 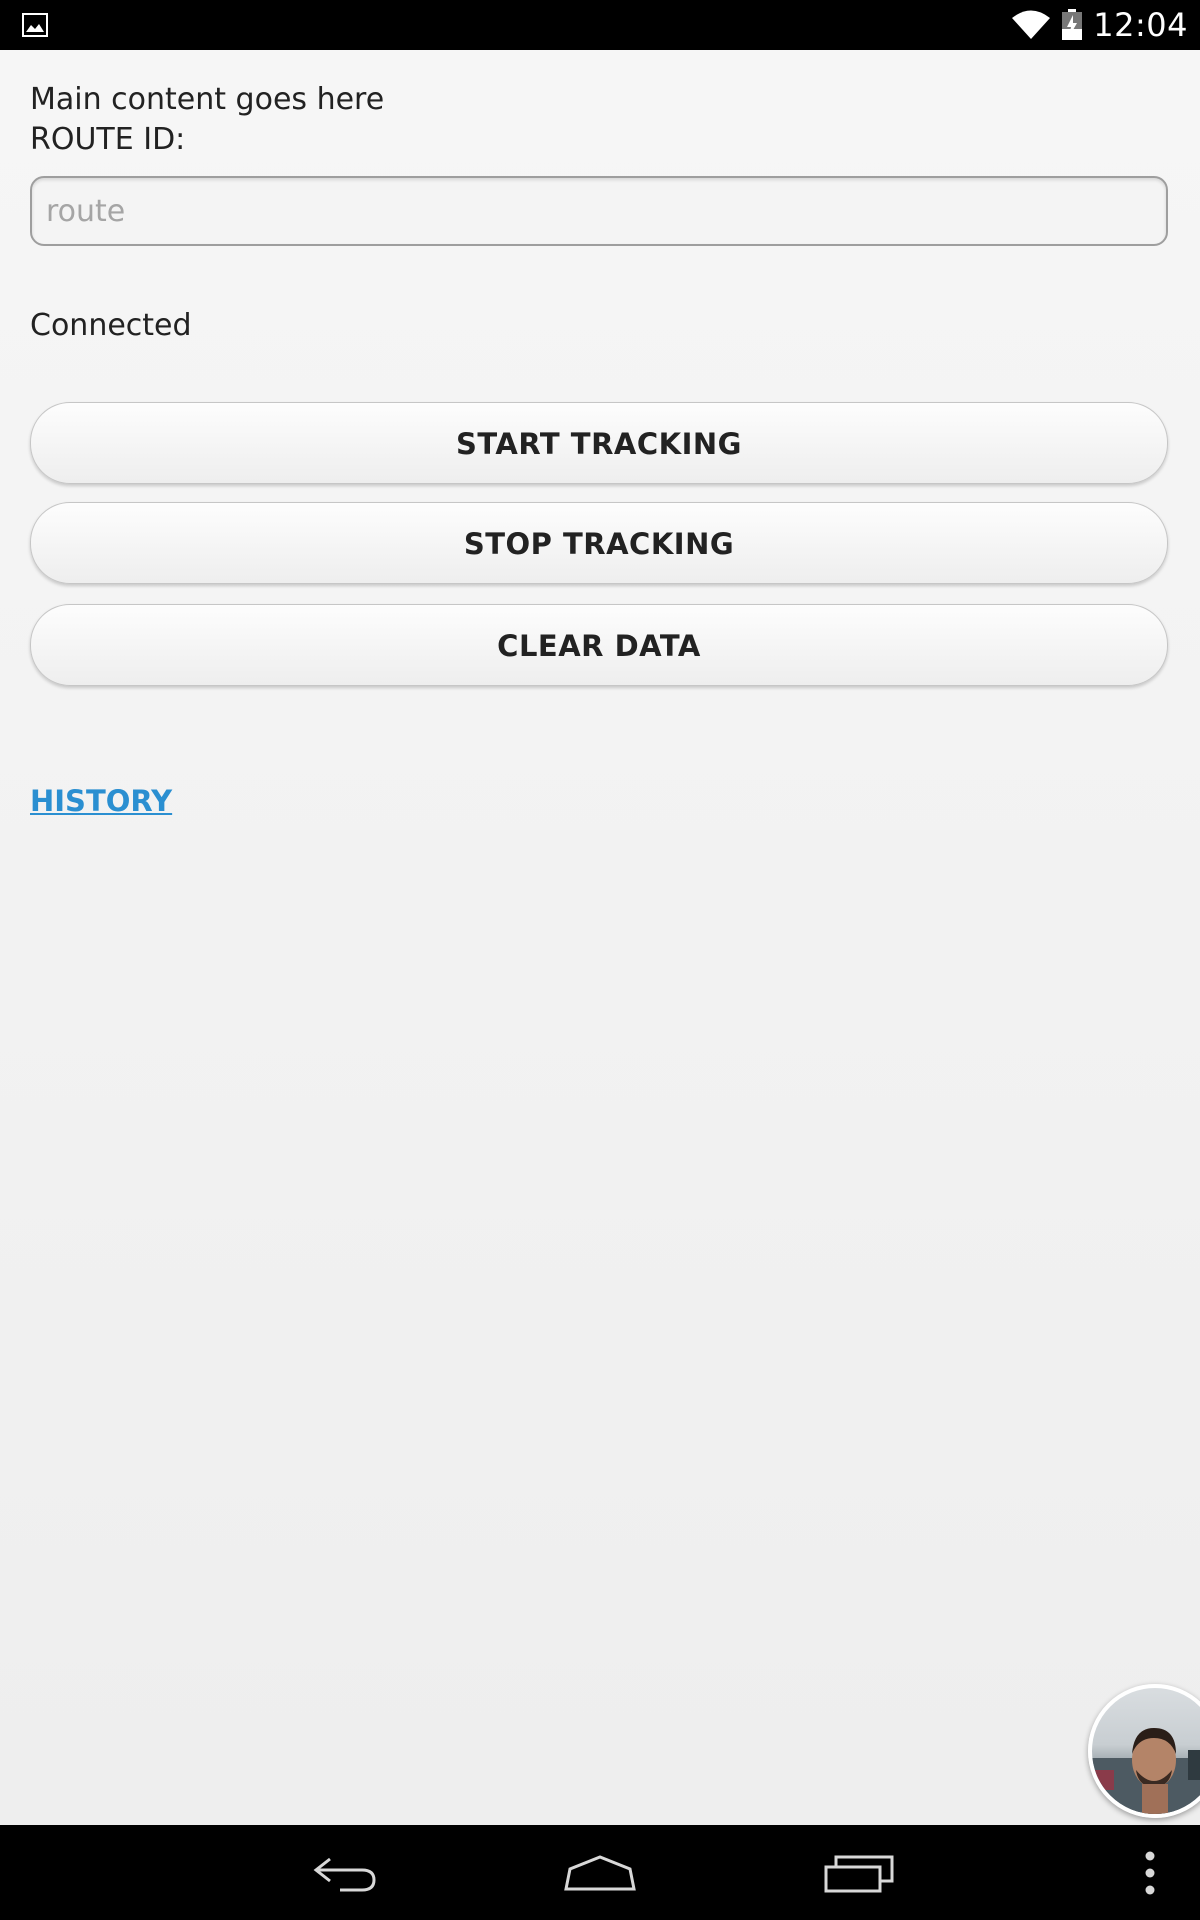 What do you see at coordinates (1140, 25) in the screenshot?
I see `clock: 12:04` at bounding box center [1140, 25].